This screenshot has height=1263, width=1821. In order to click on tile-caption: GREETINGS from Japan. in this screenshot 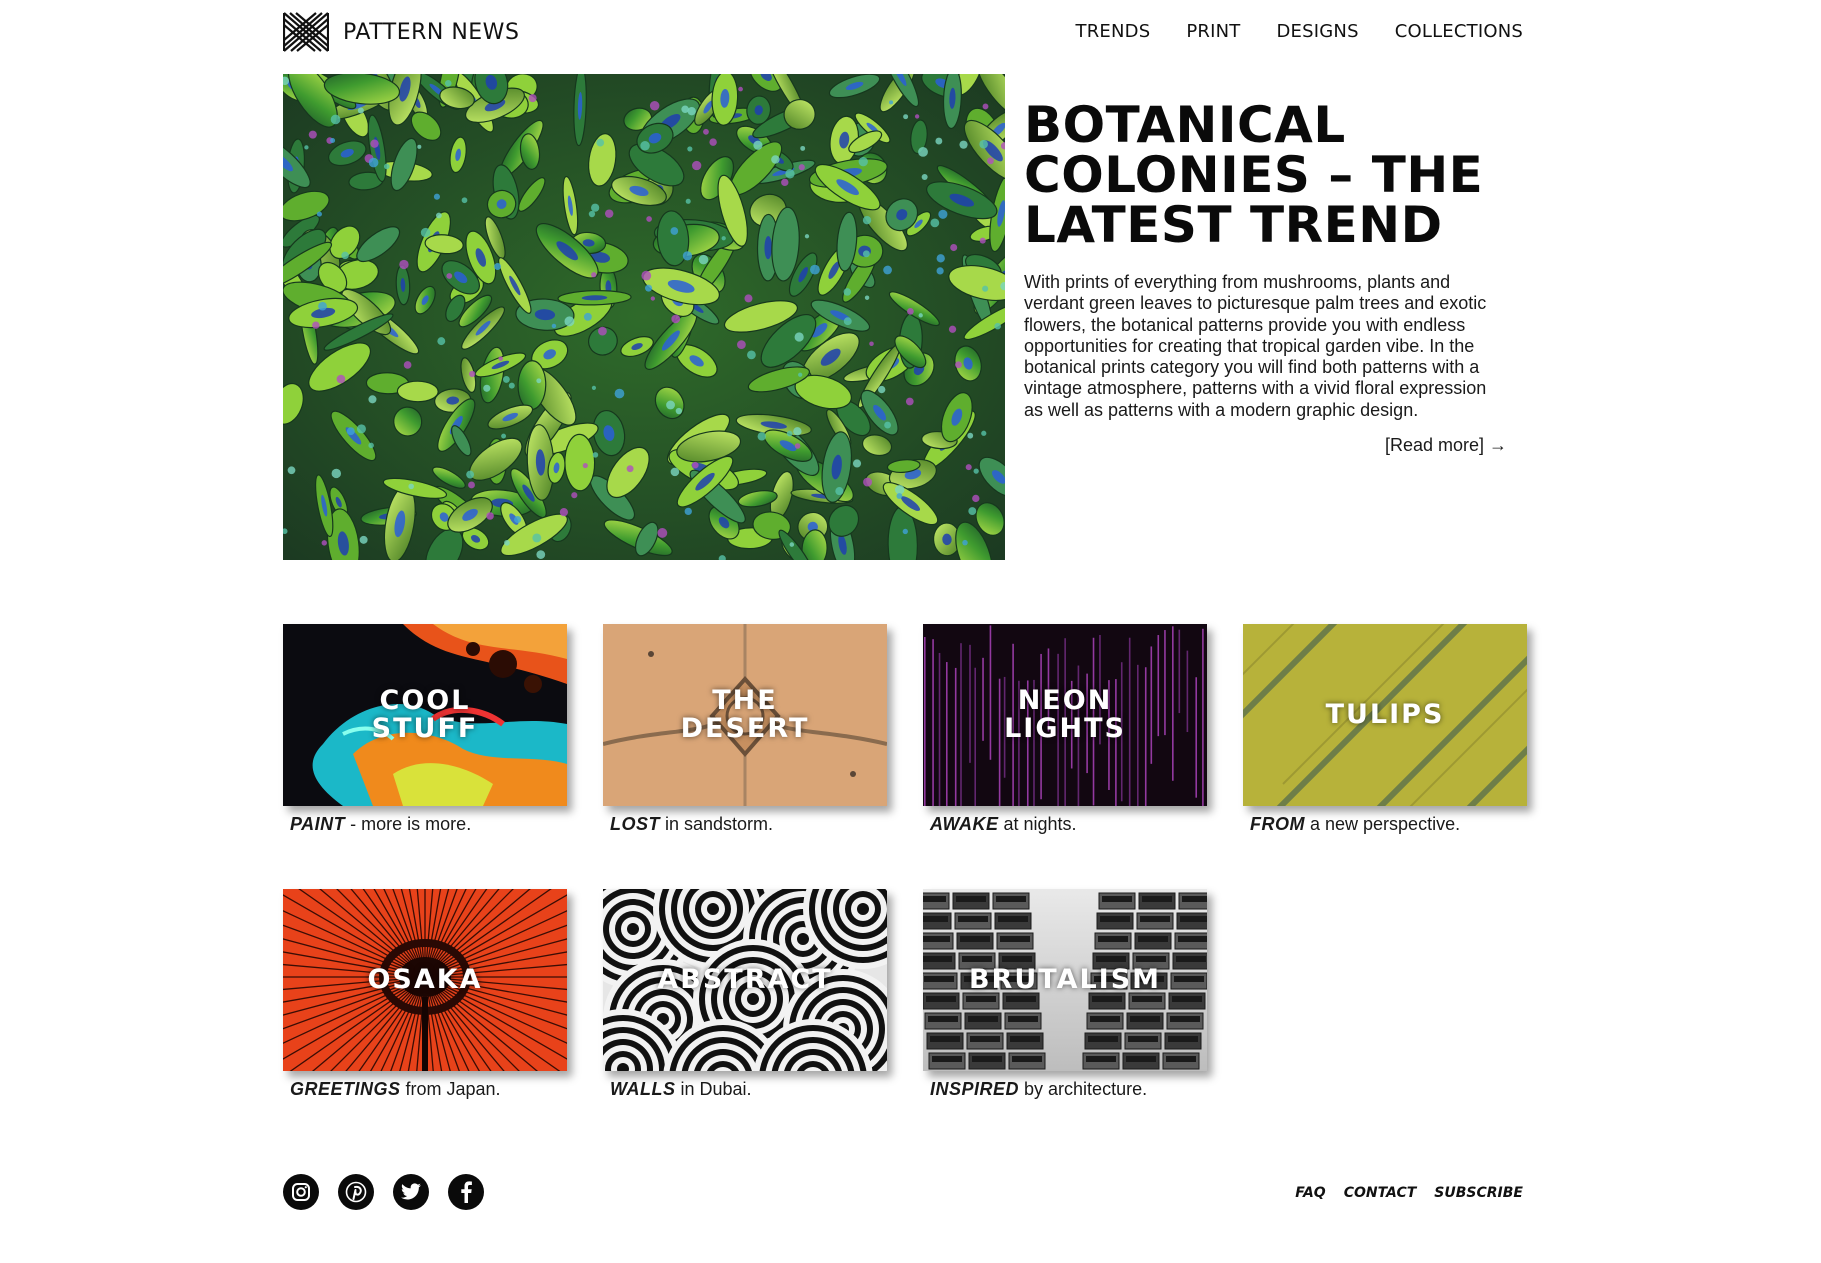, I will do `click(425, 1089)`.